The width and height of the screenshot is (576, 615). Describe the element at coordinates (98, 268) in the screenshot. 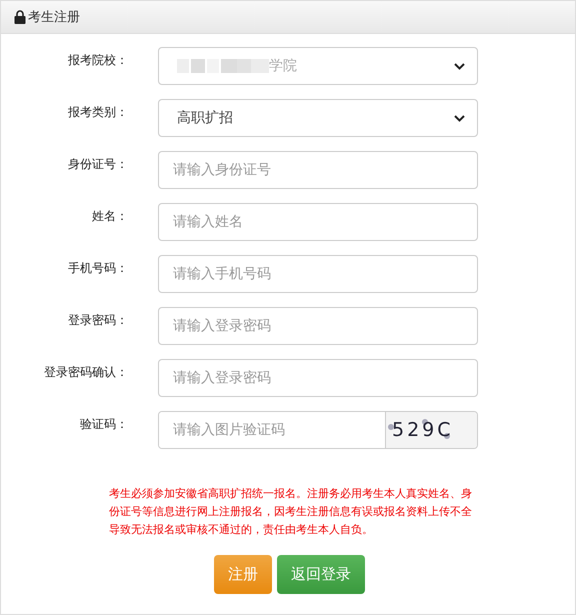

I see `field-label: 手机号码：` at that location.